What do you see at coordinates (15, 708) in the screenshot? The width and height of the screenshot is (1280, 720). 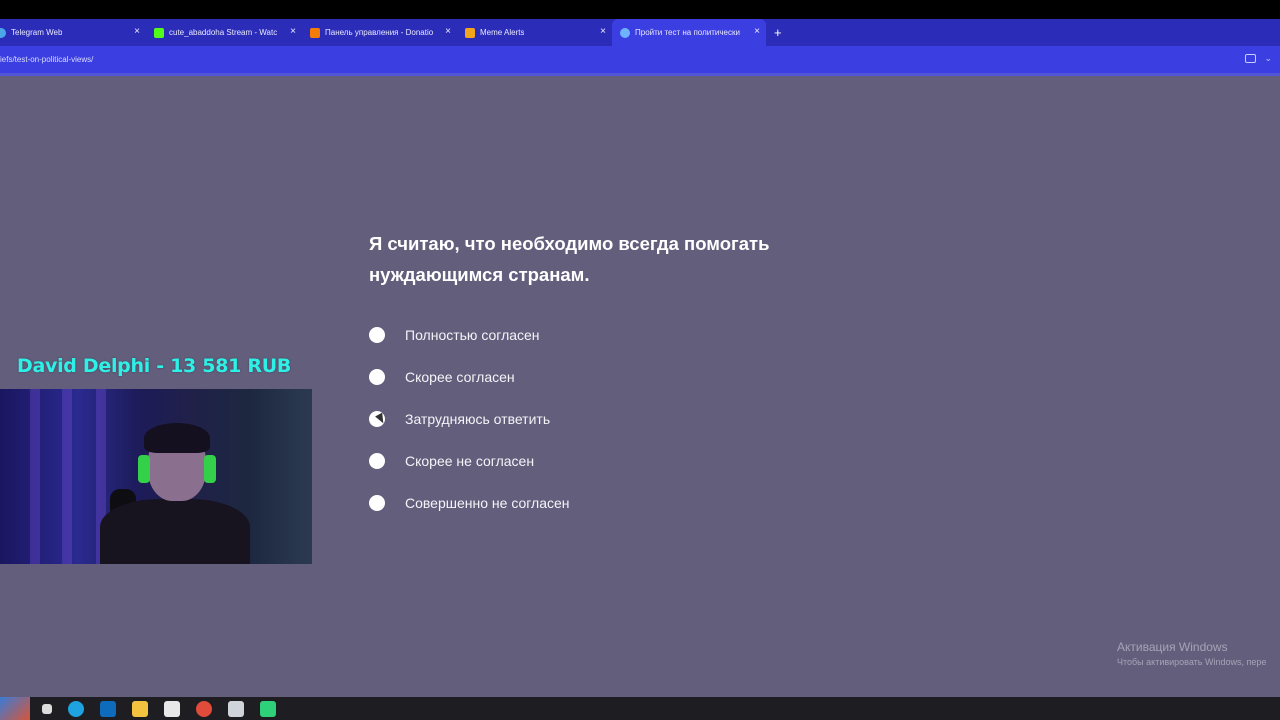 I see `start-widget-icon` at bounding box center [15, 708].